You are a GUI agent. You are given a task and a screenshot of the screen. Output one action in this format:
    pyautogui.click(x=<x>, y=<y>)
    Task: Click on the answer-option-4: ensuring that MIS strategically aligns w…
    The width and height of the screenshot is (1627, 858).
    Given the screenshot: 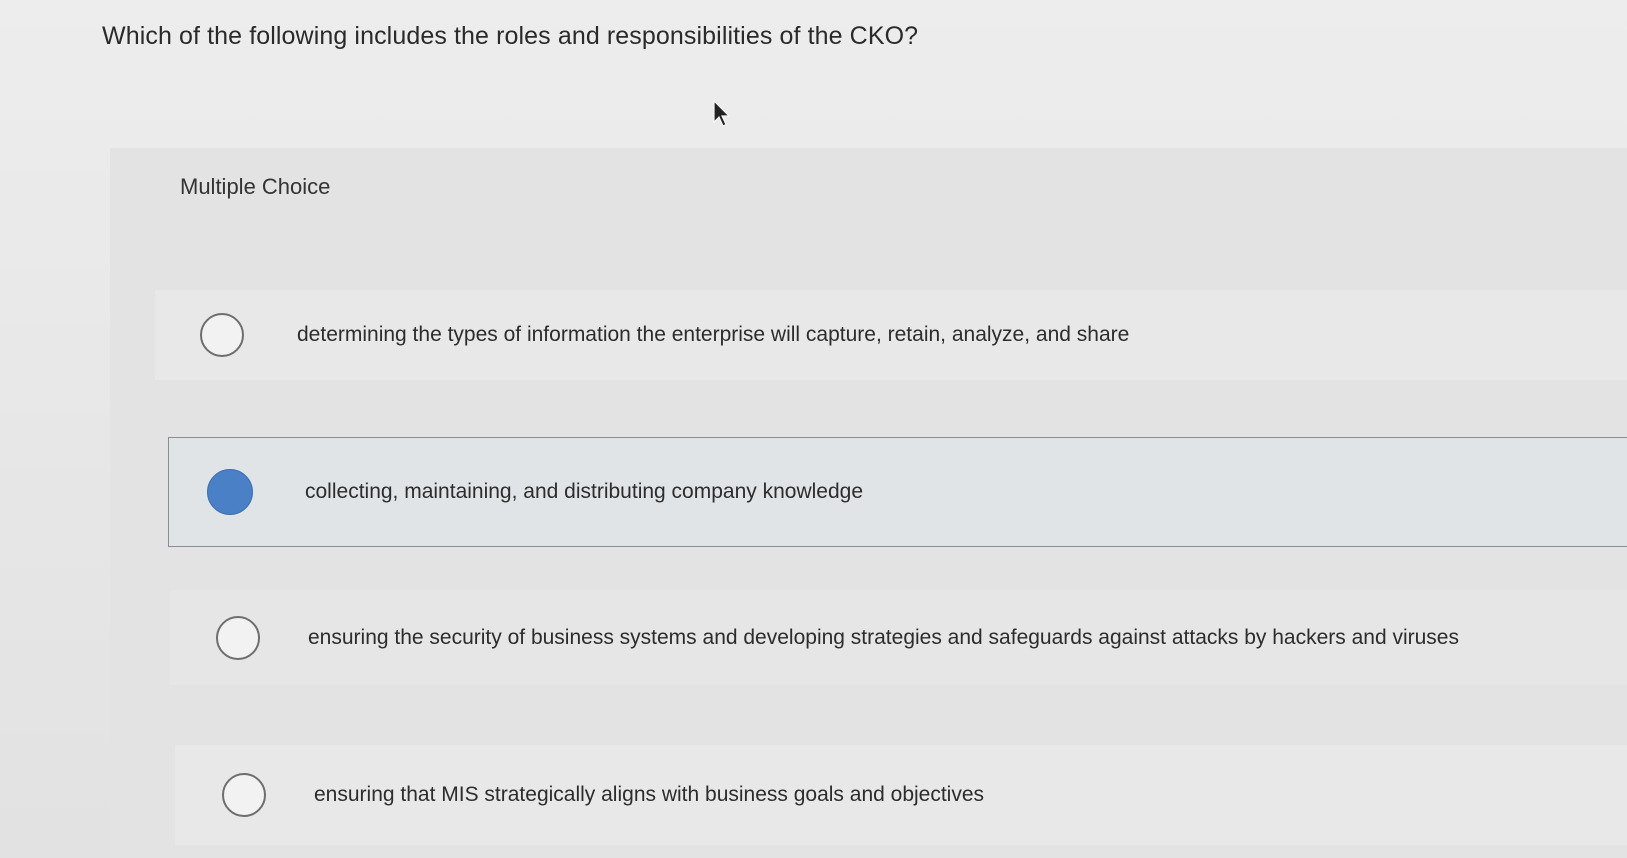 What is the action you would take?
    pyautogui.click(x=901, y=795)
    